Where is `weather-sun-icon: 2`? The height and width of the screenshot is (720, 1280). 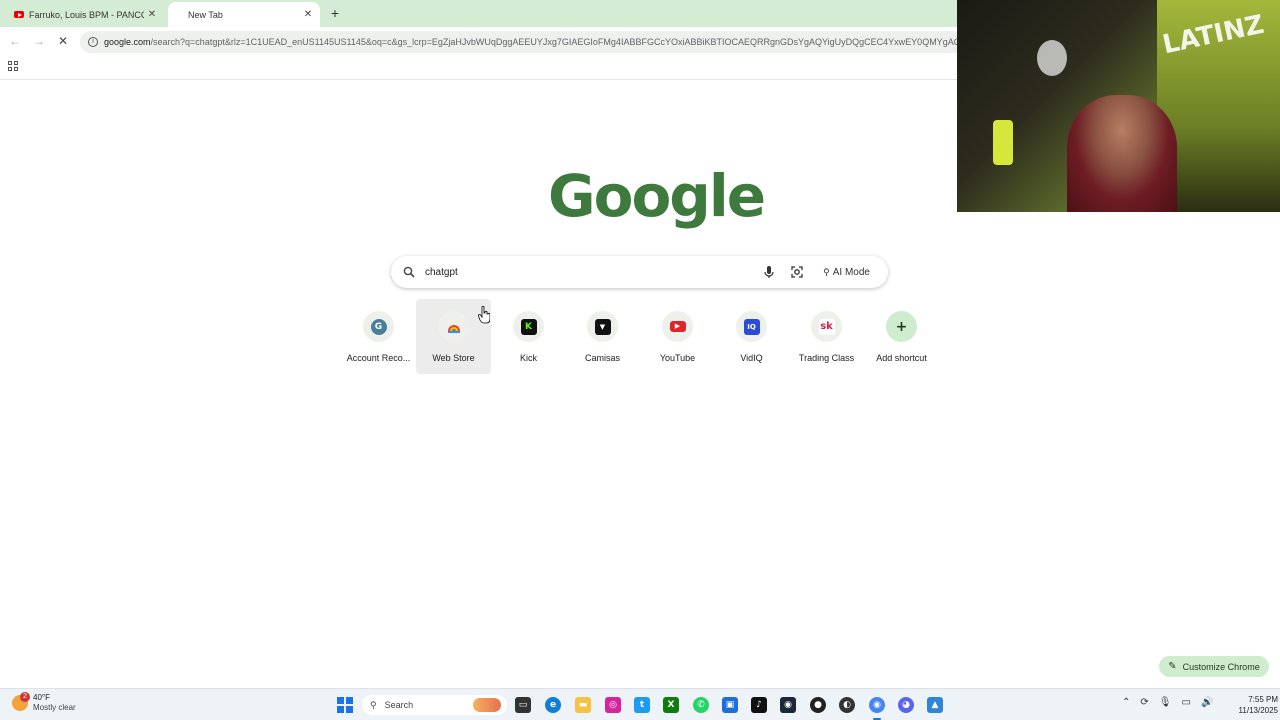 weather-sun-icon: 2 is located at coordinates (21, 701).